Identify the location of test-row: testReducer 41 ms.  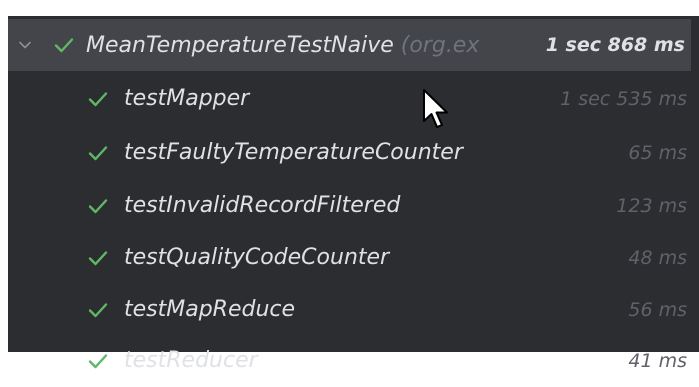
(349, 360).